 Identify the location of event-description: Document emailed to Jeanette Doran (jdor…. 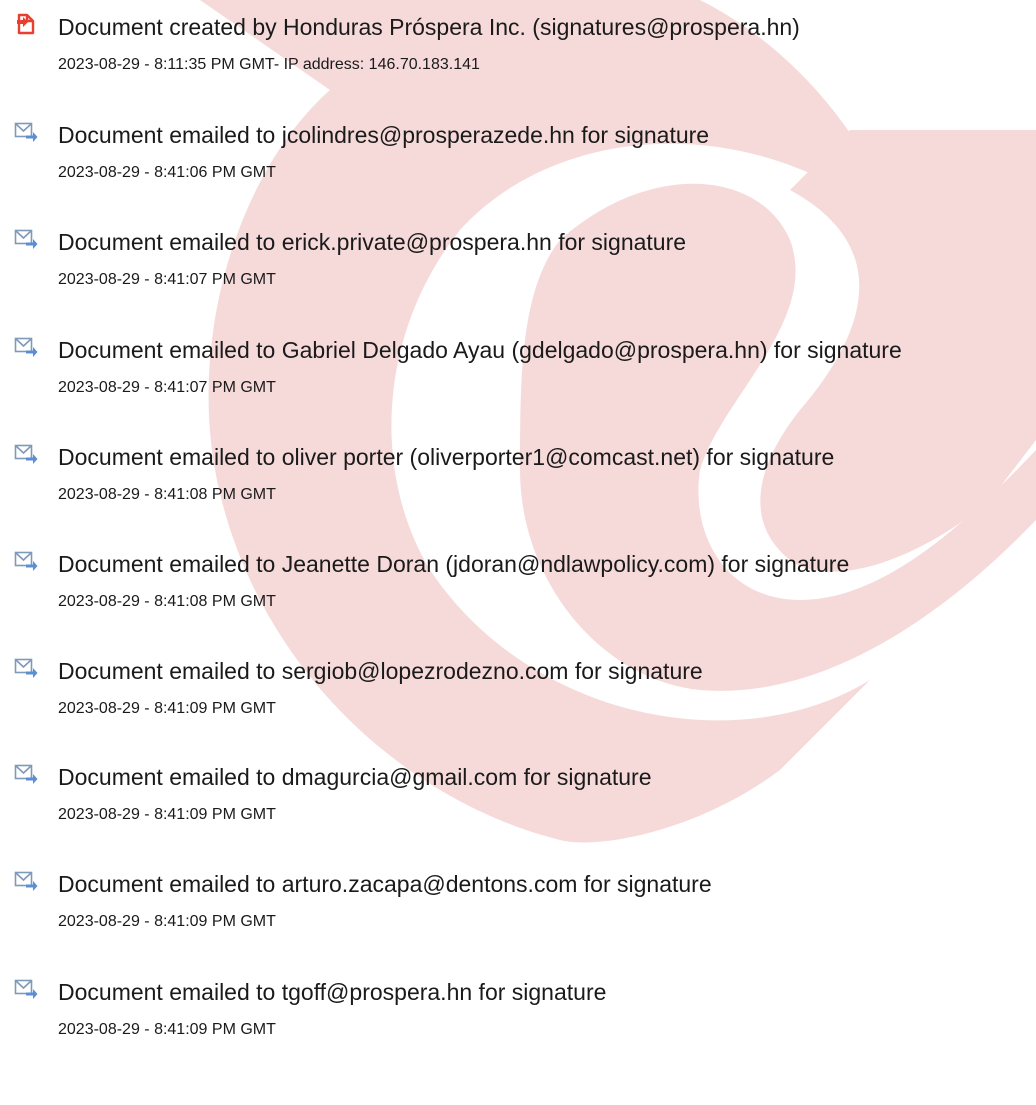
(454, 564).